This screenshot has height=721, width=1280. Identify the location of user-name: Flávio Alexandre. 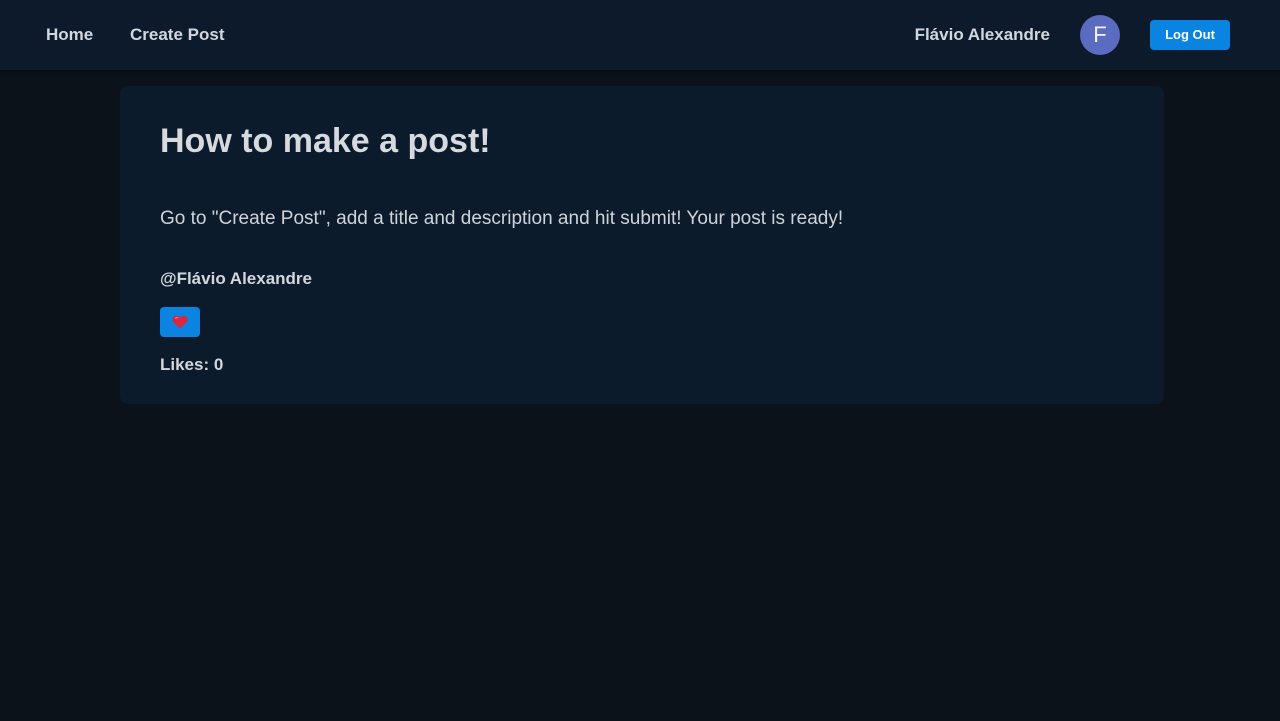
(982, 34).